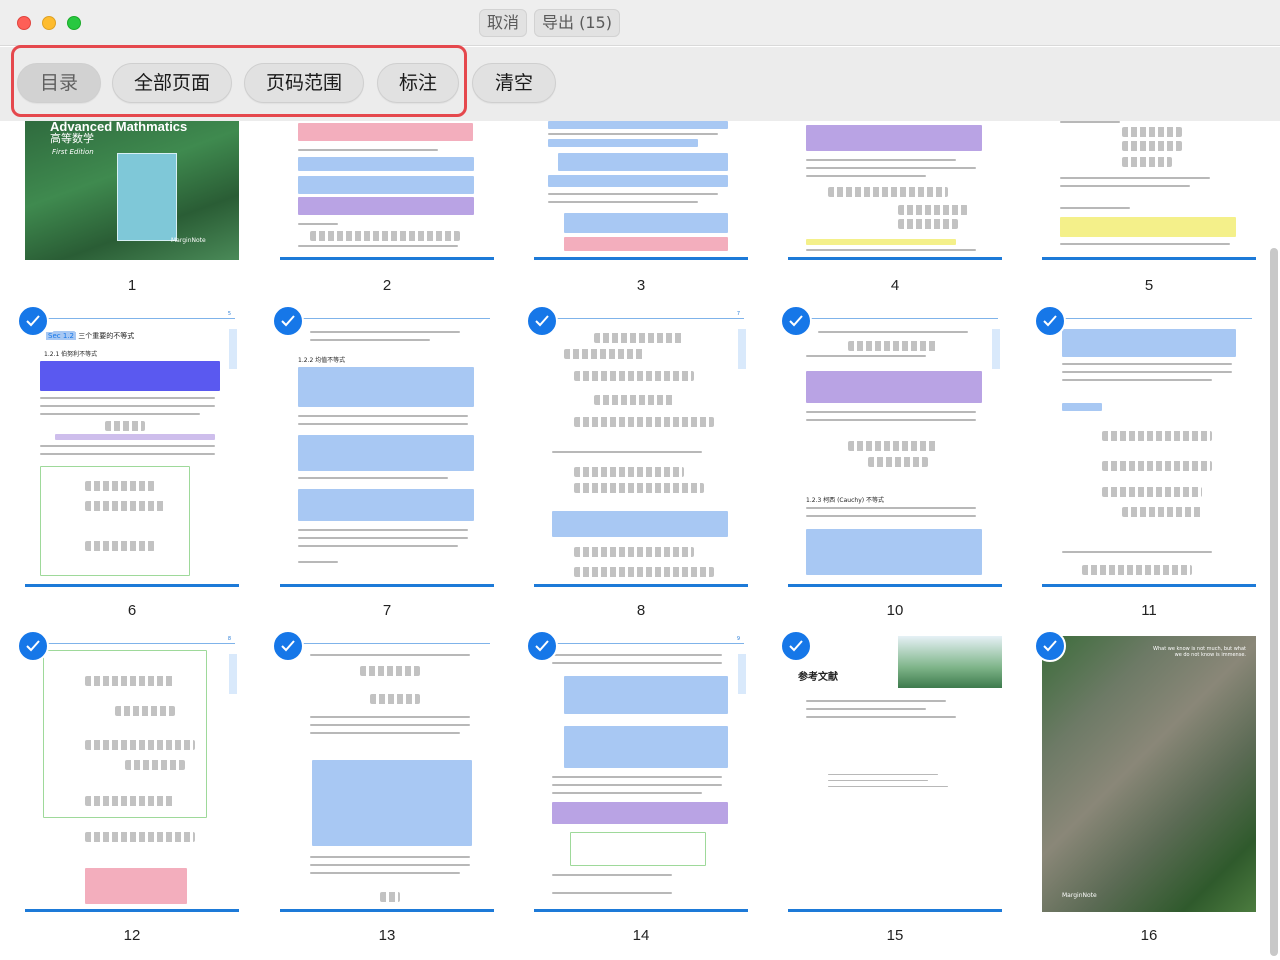  What do you see at coordinates (818, 677) in the screenshot?
I see `references-title: 参考文献` at bounding box center [818, 677].